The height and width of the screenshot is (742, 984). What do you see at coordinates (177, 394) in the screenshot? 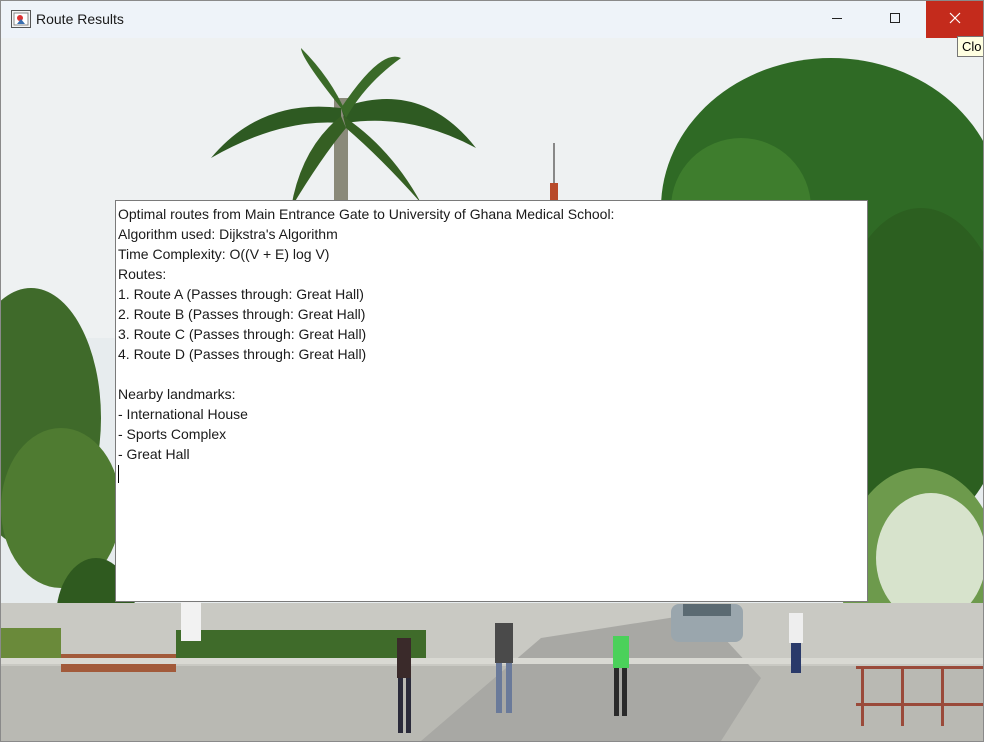
I see `result-line: Nearby landmarks:` at bounding box center [177, 394].